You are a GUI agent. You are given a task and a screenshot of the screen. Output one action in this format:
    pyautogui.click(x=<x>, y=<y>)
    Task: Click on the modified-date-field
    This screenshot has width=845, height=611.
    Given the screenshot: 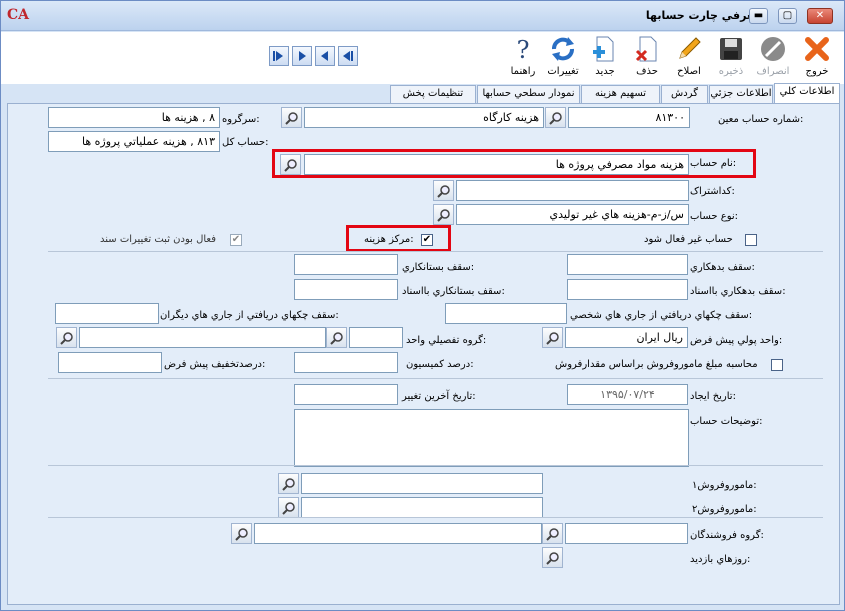 What is the action you would take?
    pyautogui.click(x=346, y=394)
    